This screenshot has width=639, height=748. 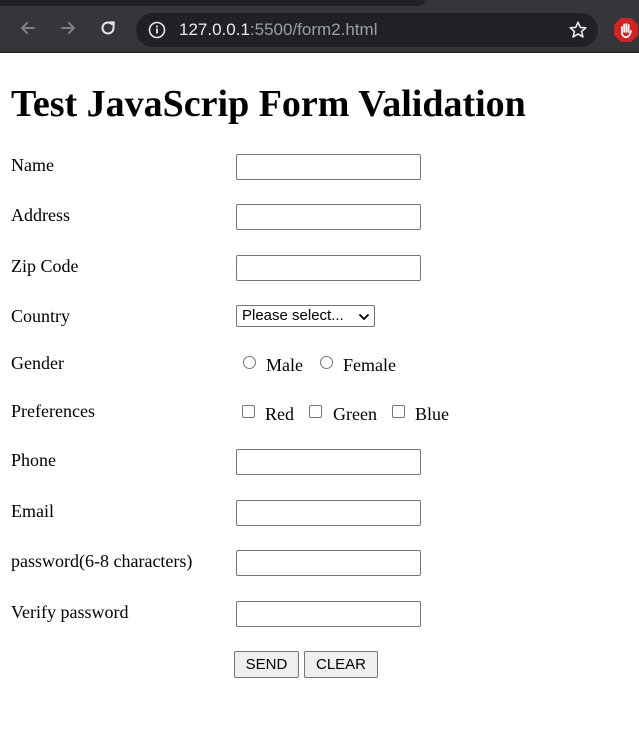 I want to click on zip-code-input, so click(x=328, y=268).